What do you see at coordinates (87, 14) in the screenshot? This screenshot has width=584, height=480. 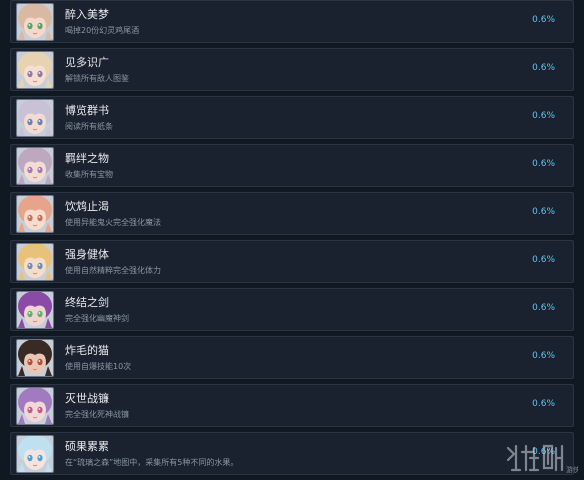 I see `achievement-title: 醉入美梦` at bounding box center [87, 14].